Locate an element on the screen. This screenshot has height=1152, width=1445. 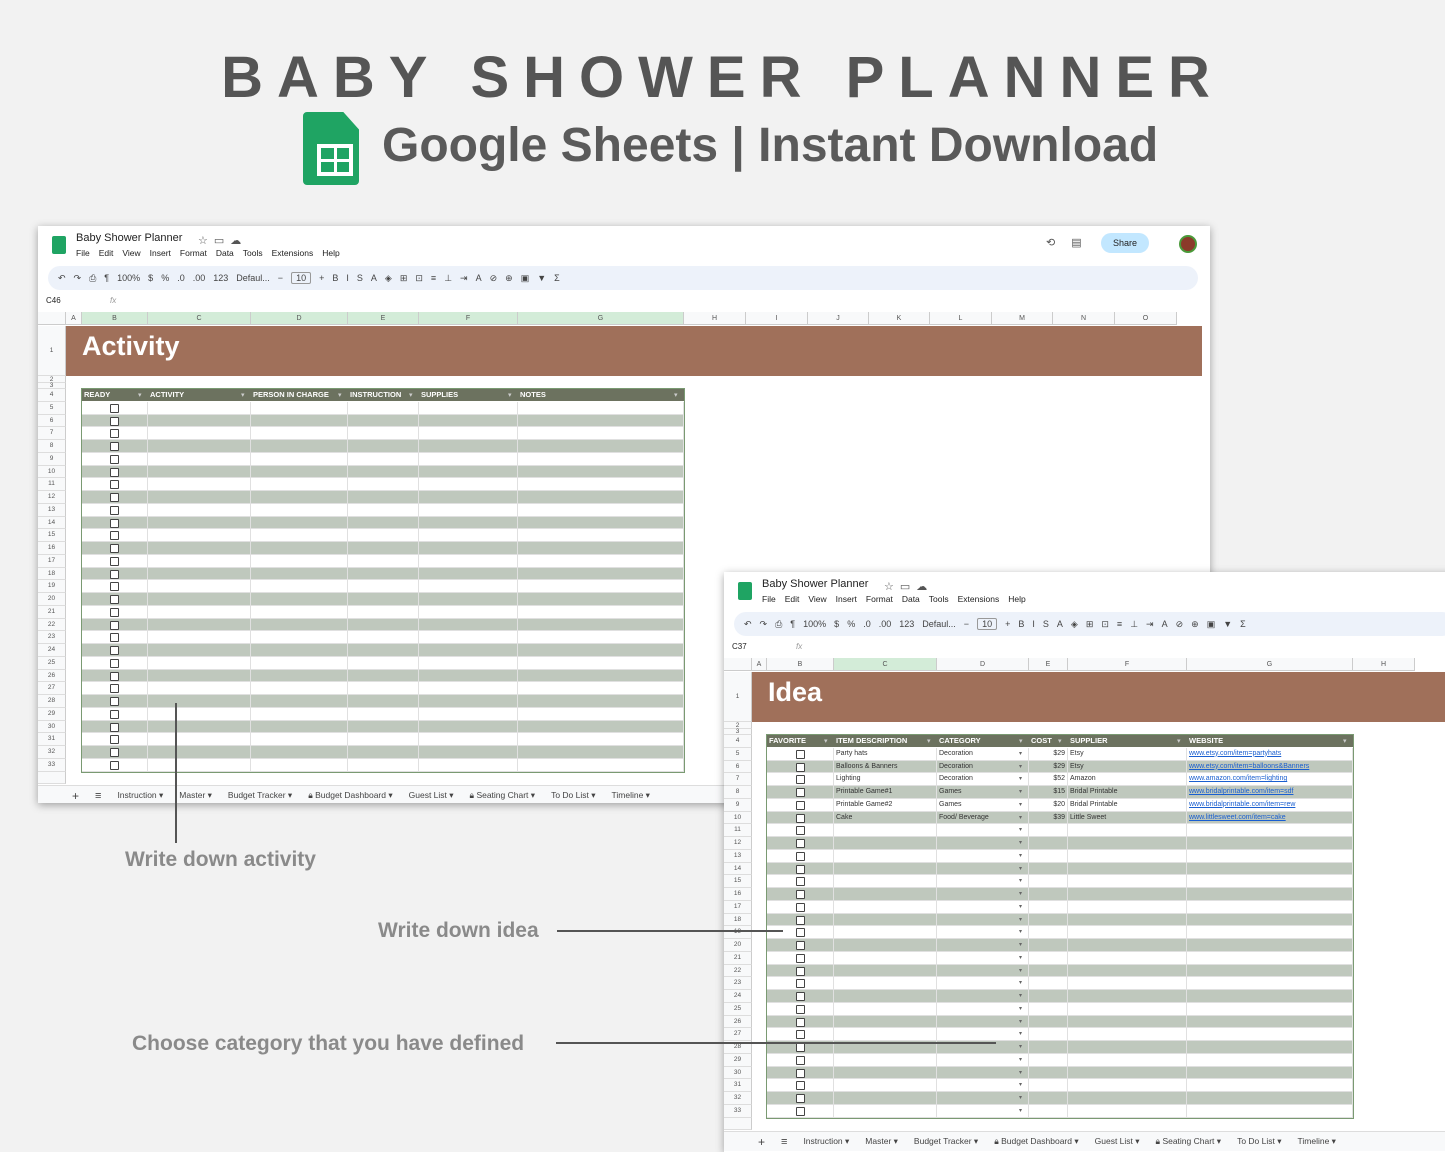
strikethrough-icon: S is located at coordinates (1046, 624).